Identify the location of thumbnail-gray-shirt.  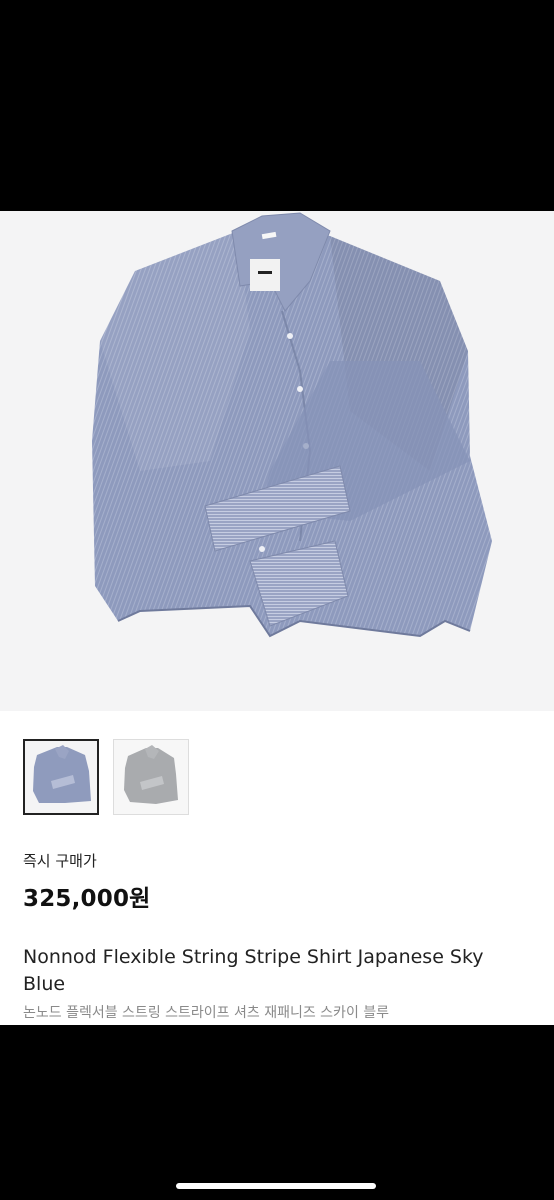
(151, 777).